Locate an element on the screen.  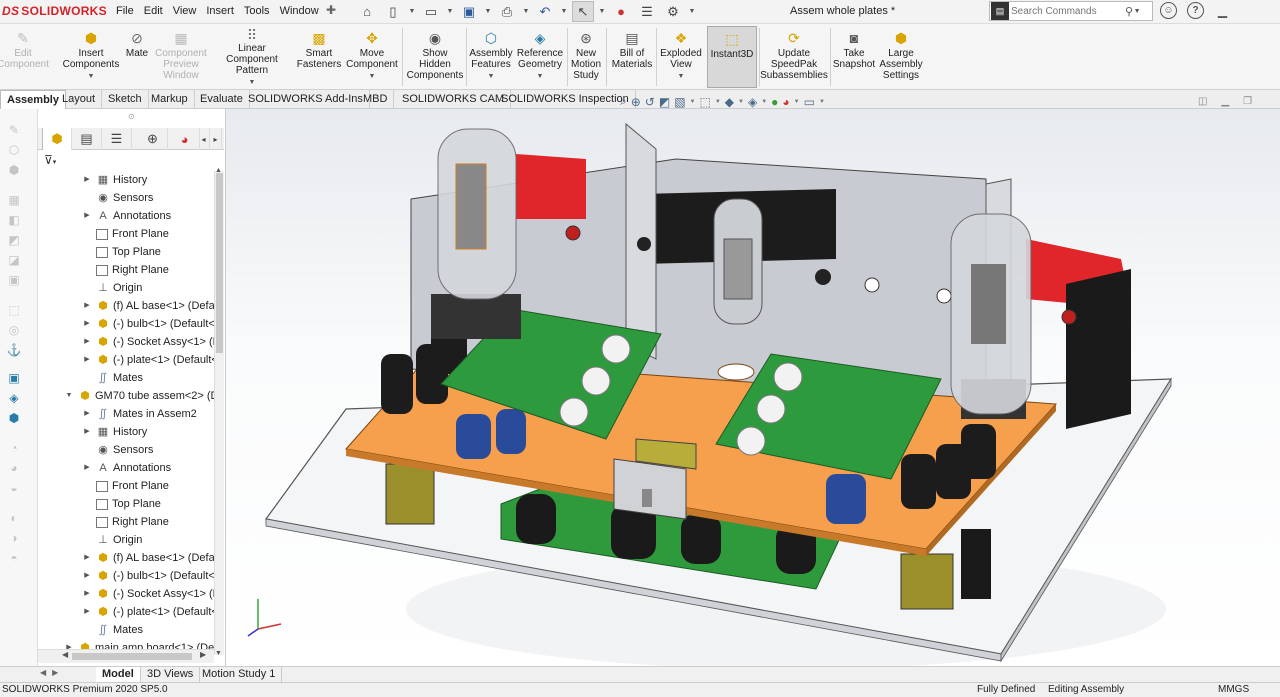
command-search-icon: ▤ is located at coordinates (1000, 11).